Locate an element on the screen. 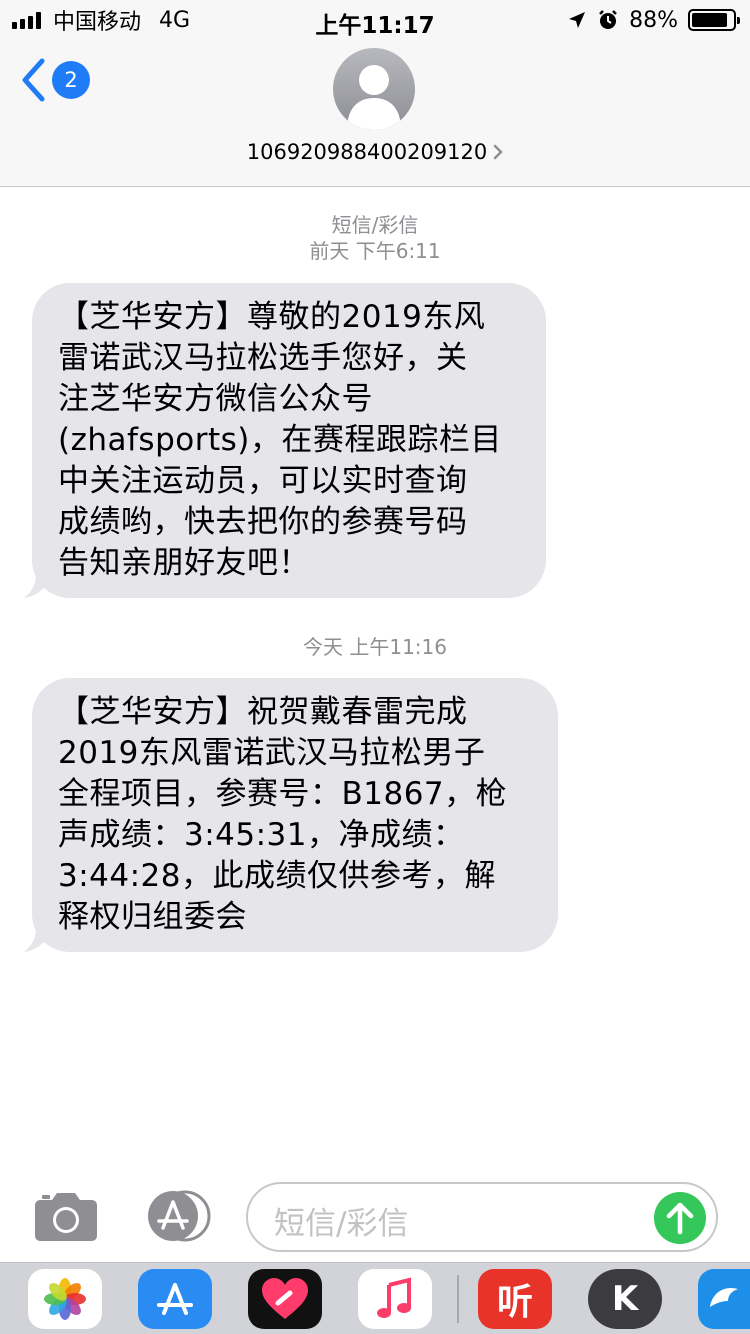 This screenshot has height=1334, width=750. send-arrow-icon is located at coordinates (680, 1218).